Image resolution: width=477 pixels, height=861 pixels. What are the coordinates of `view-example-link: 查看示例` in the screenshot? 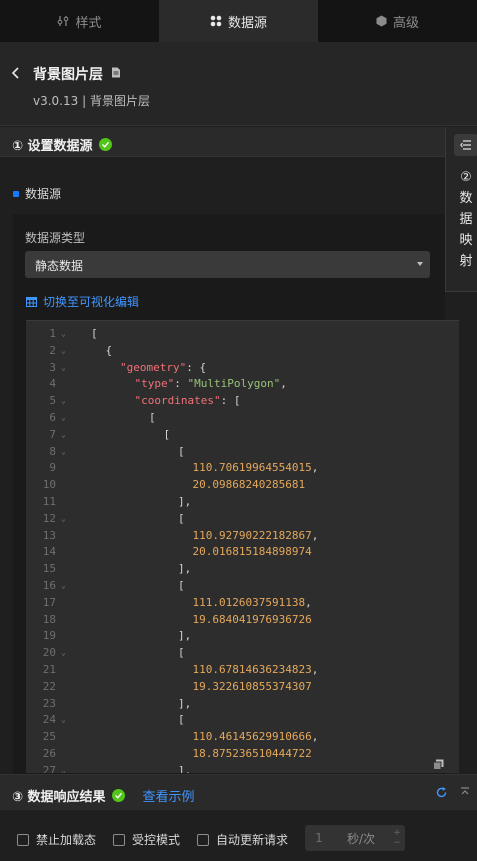 It's located at (169, 795).